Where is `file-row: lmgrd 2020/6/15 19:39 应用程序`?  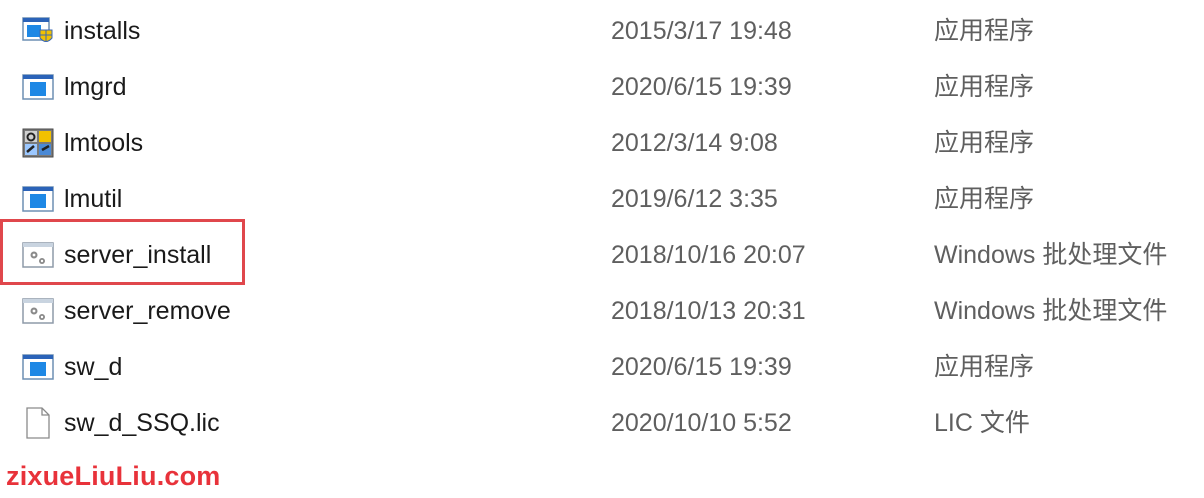
file-row: lmgrd 2020/6/15 19:39 应用程序 is located at coordinates (602, 87).